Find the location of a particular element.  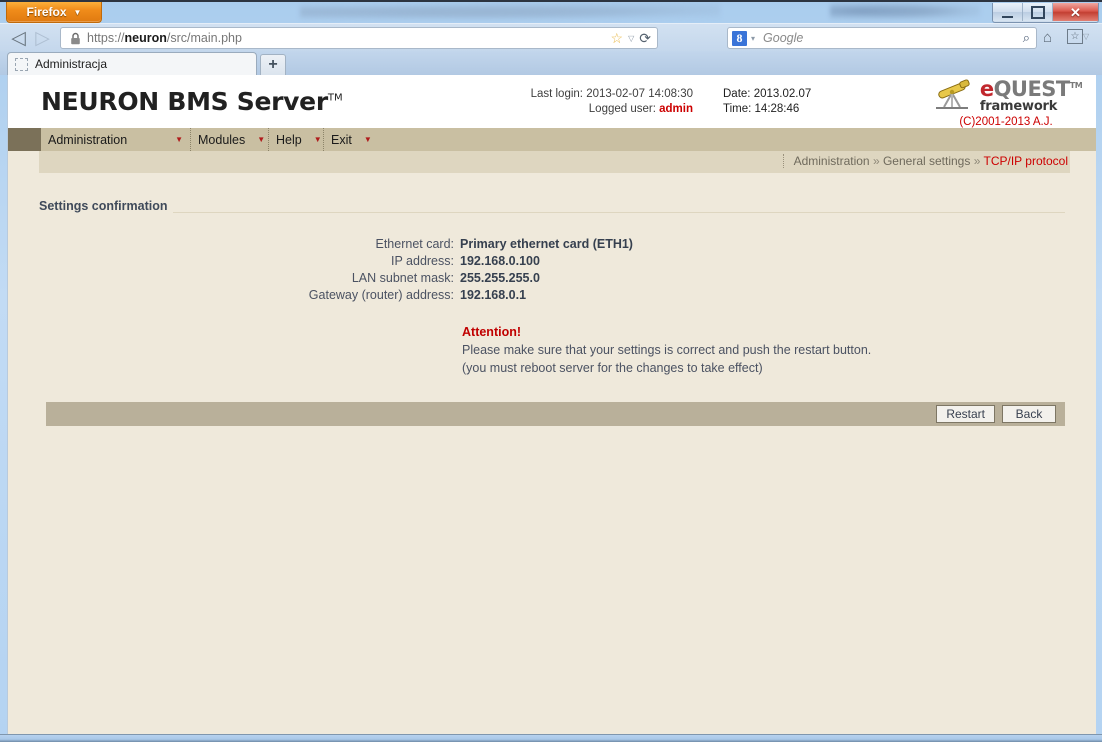

menu-item-modules: Modules ▼ is located at coordinates (230, 139).